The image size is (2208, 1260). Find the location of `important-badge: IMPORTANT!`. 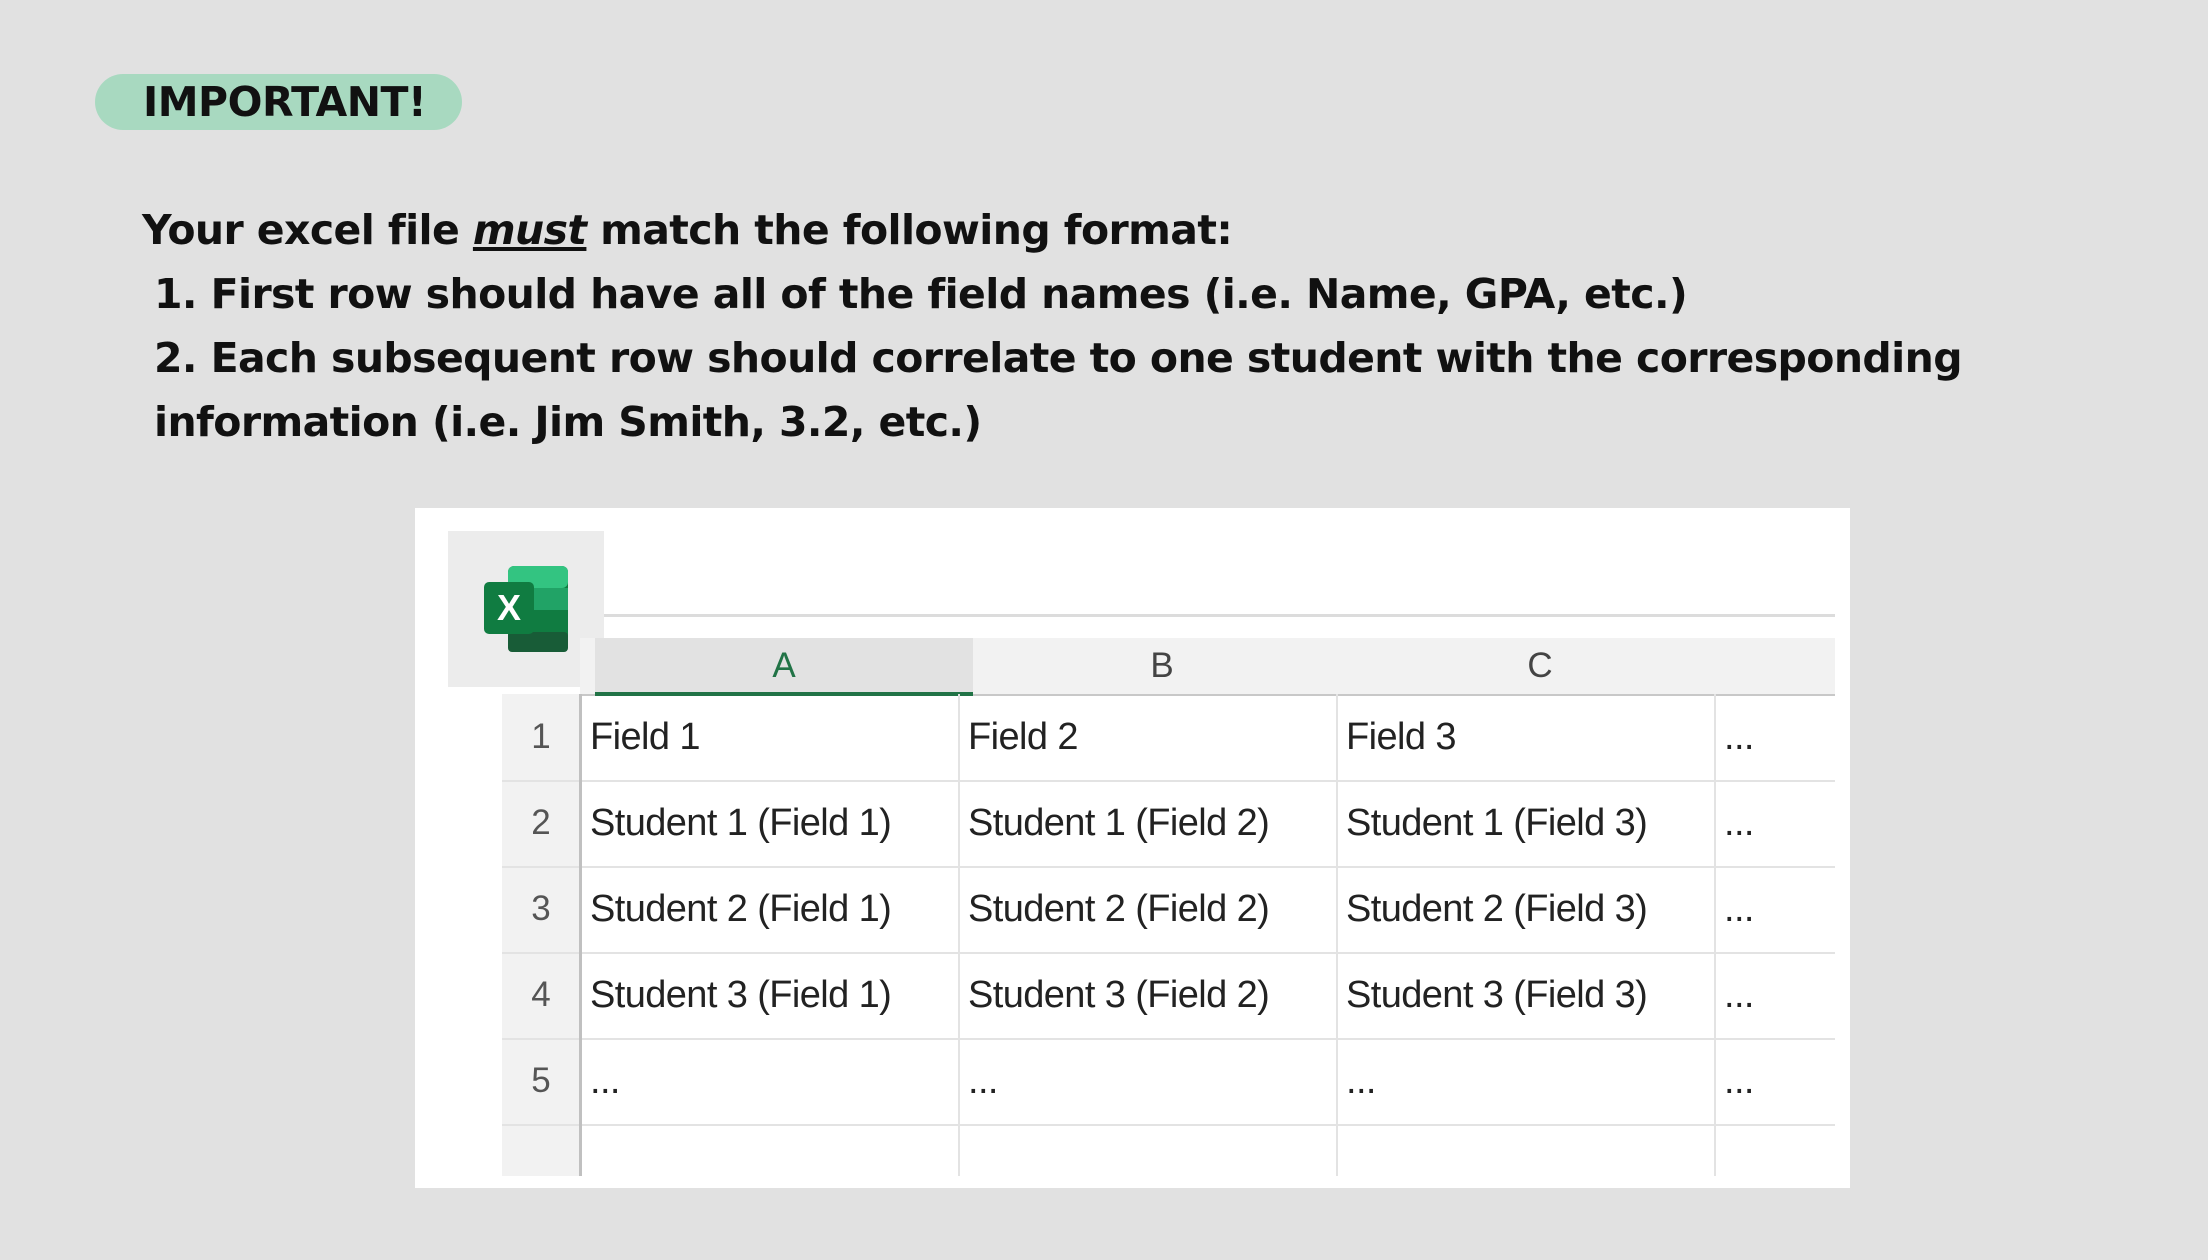

important-badge: IMPORTANT! is located at coordinates (278, 102).